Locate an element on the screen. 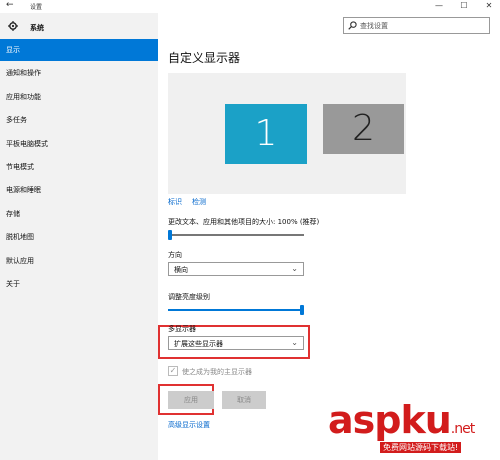  sidebar-item-tablet-mode: 平板电脑模式 is located at coordinates (79, 144).